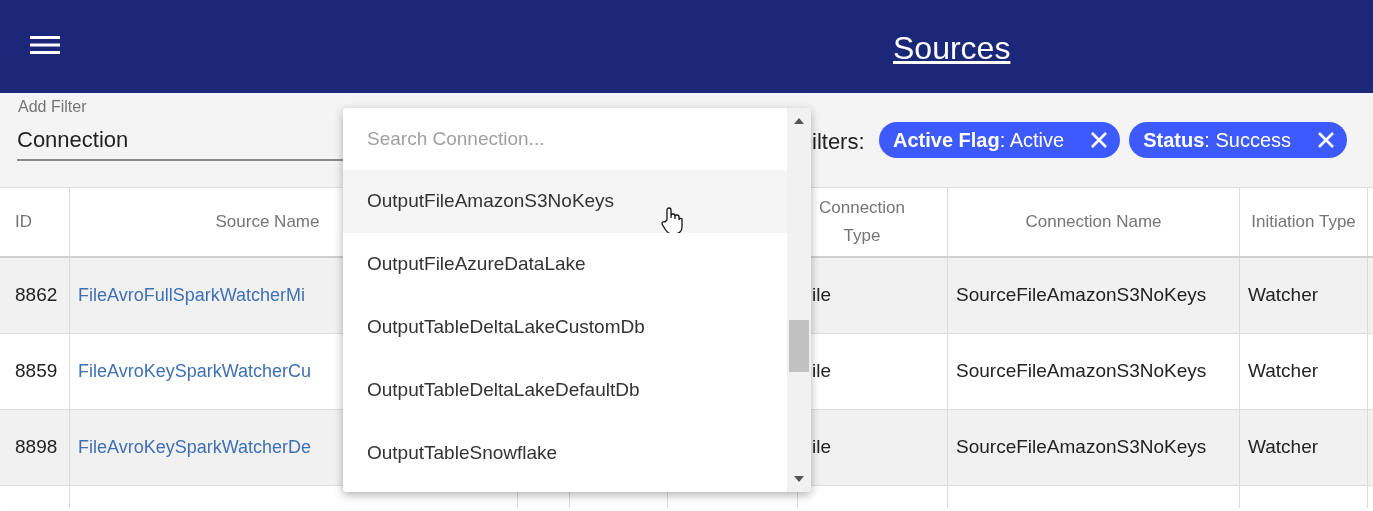 The width and height of the screenshot is (1373, 511). I want to click on chip-label: Status: Success, so click(1217, 140).